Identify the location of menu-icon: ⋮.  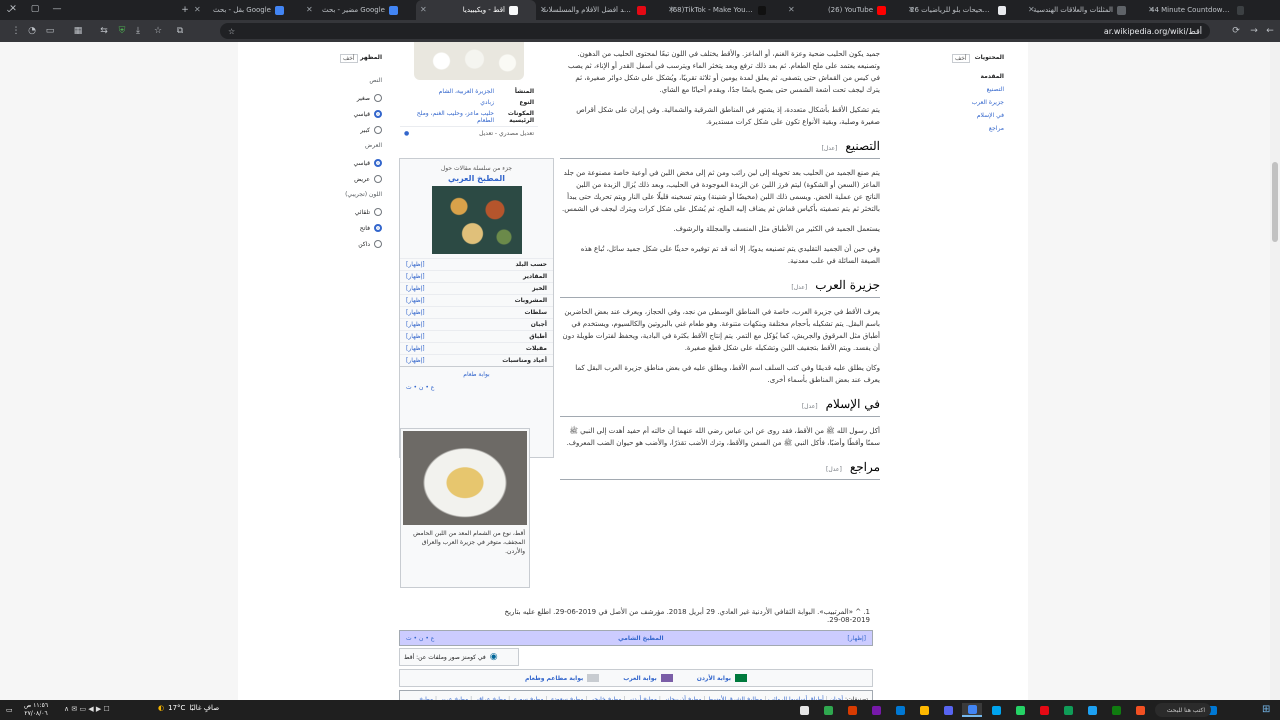
(16, 31).